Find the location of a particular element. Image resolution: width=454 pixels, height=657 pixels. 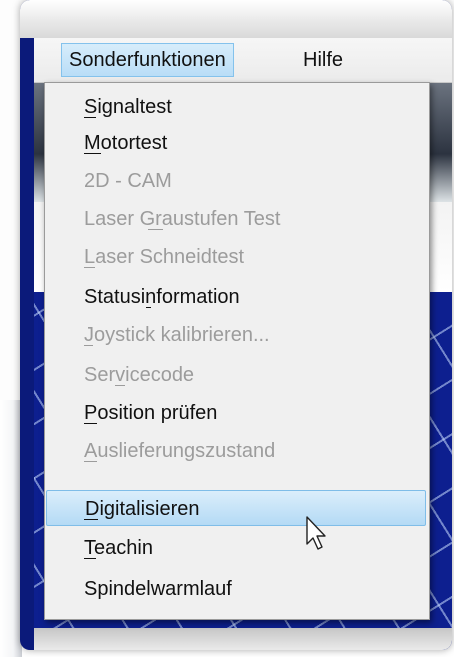

menu-item-2d-cam: 2D - CAM is located at coordinates (236, 181).